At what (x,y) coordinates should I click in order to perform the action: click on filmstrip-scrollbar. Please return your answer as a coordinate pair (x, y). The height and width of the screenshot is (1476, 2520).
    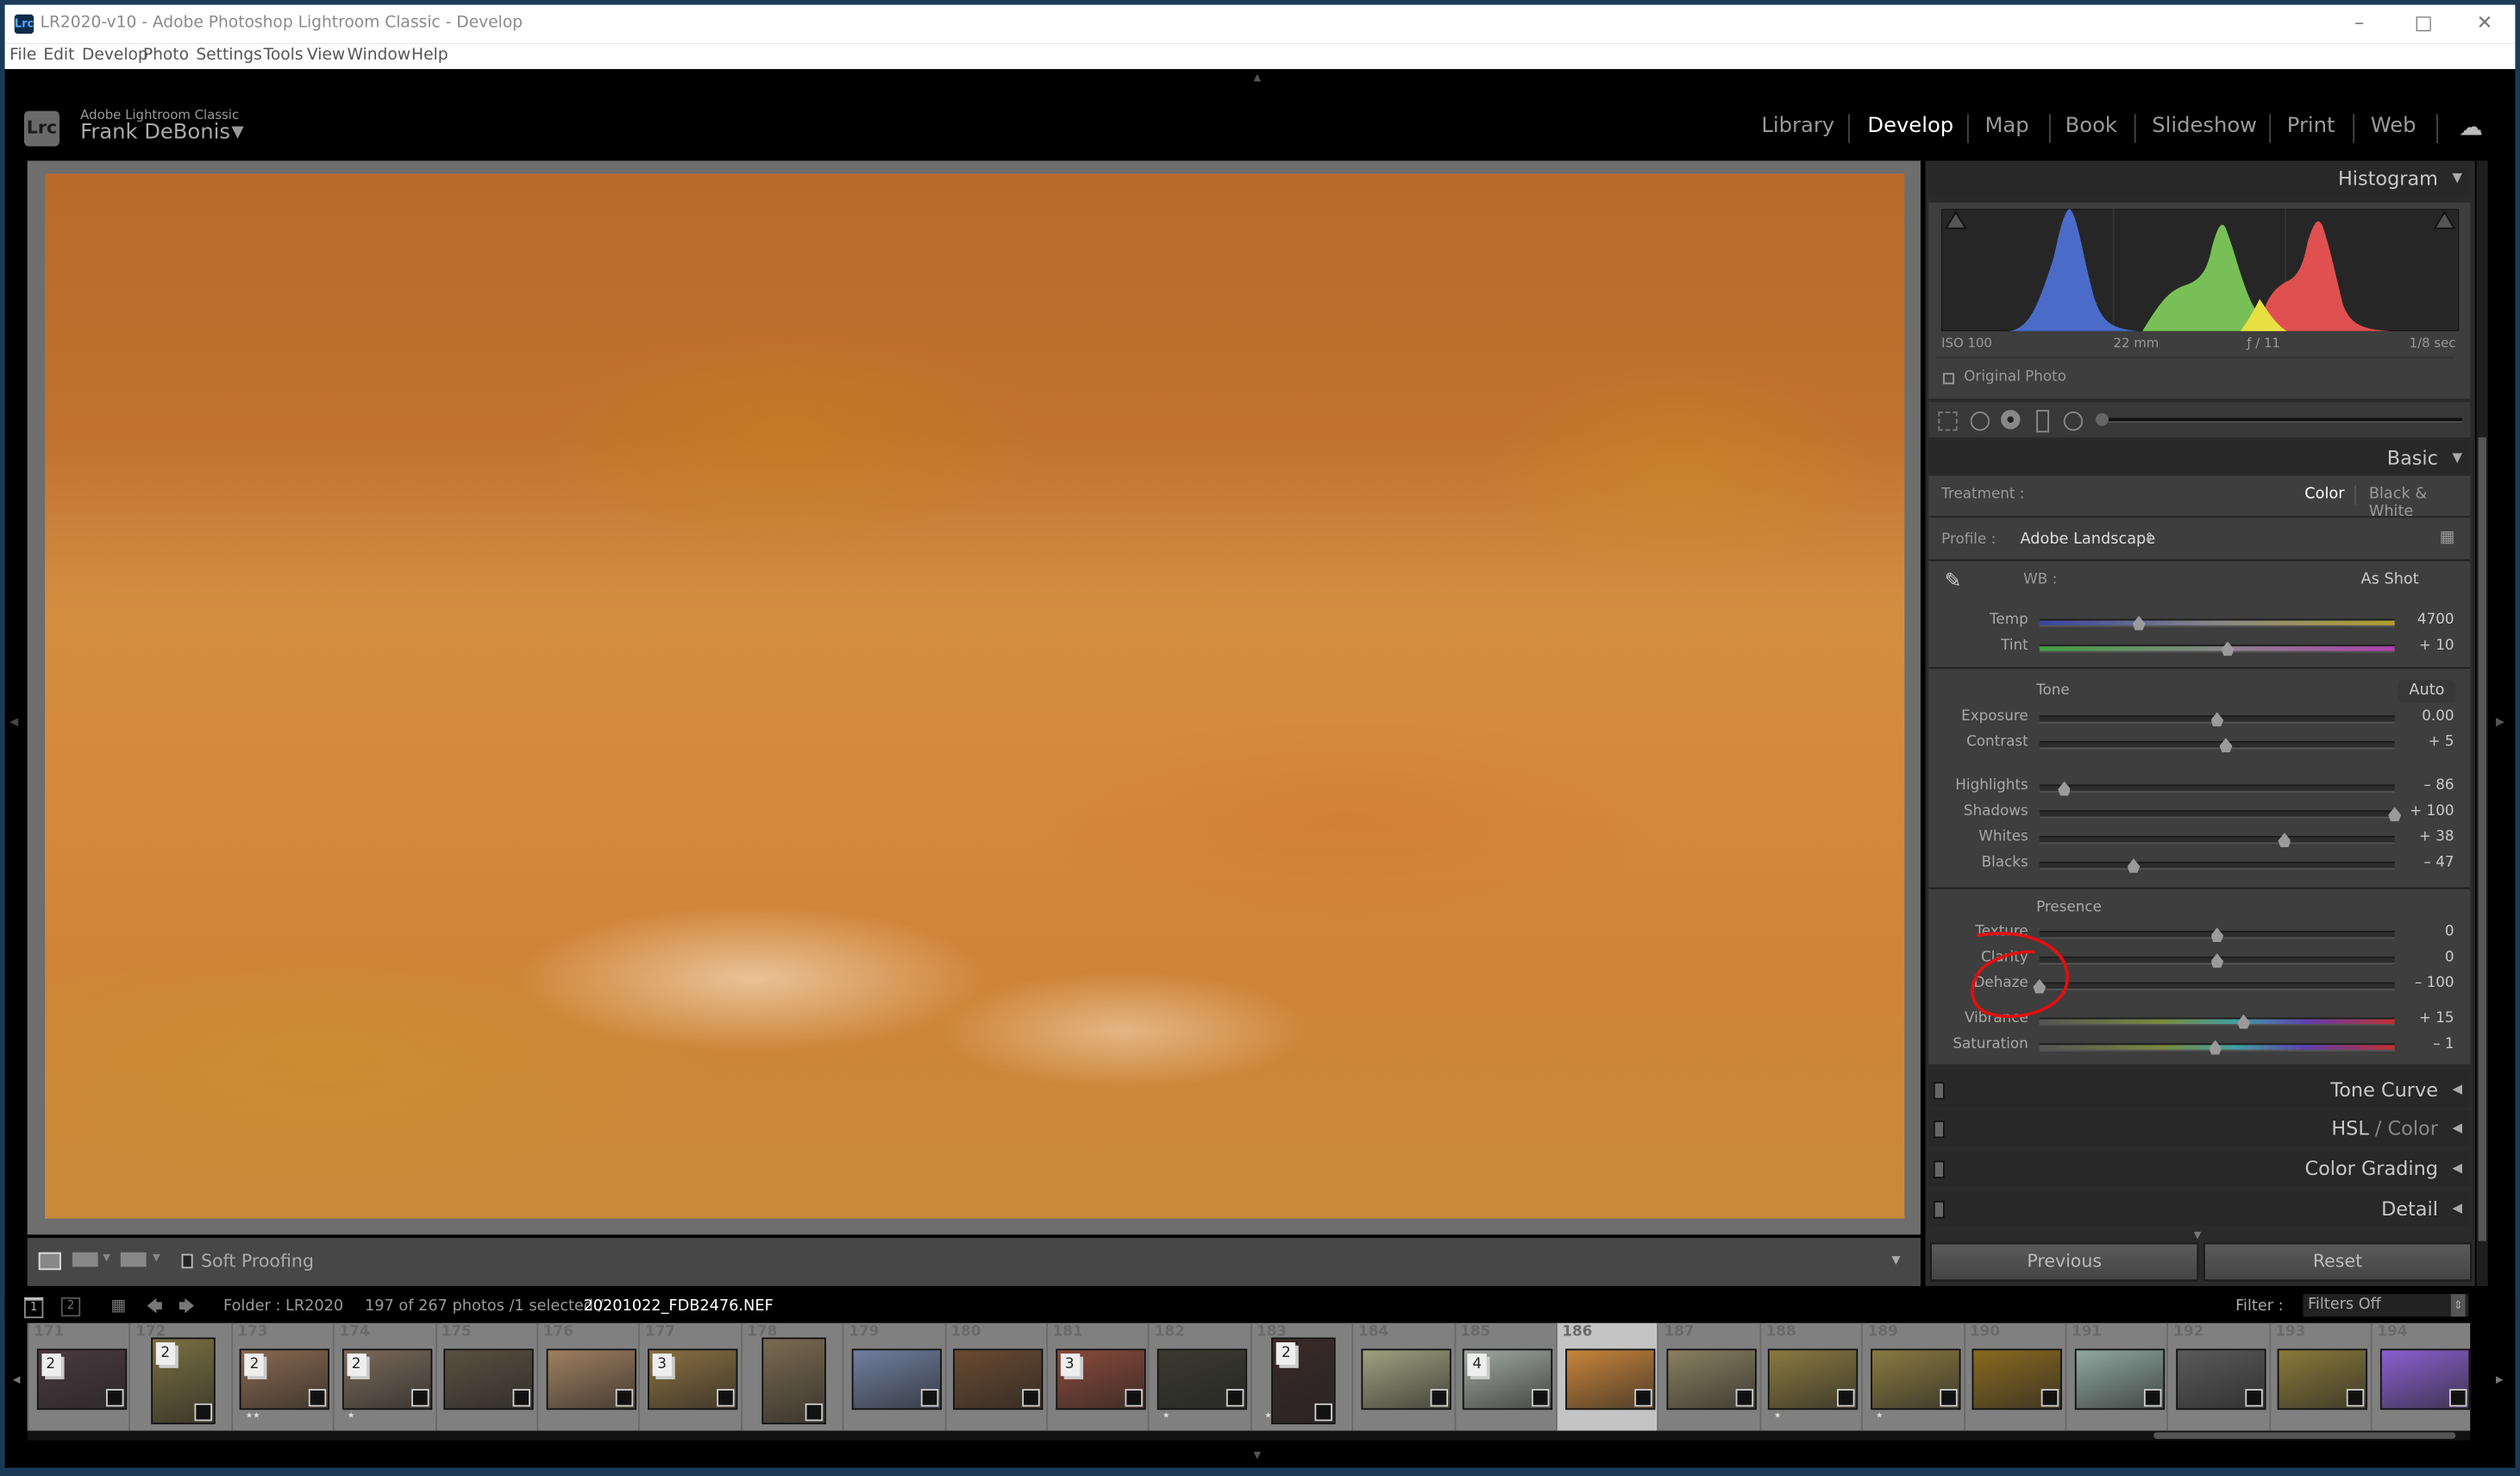
    Looking at the image, I should click on (1249, 1435).